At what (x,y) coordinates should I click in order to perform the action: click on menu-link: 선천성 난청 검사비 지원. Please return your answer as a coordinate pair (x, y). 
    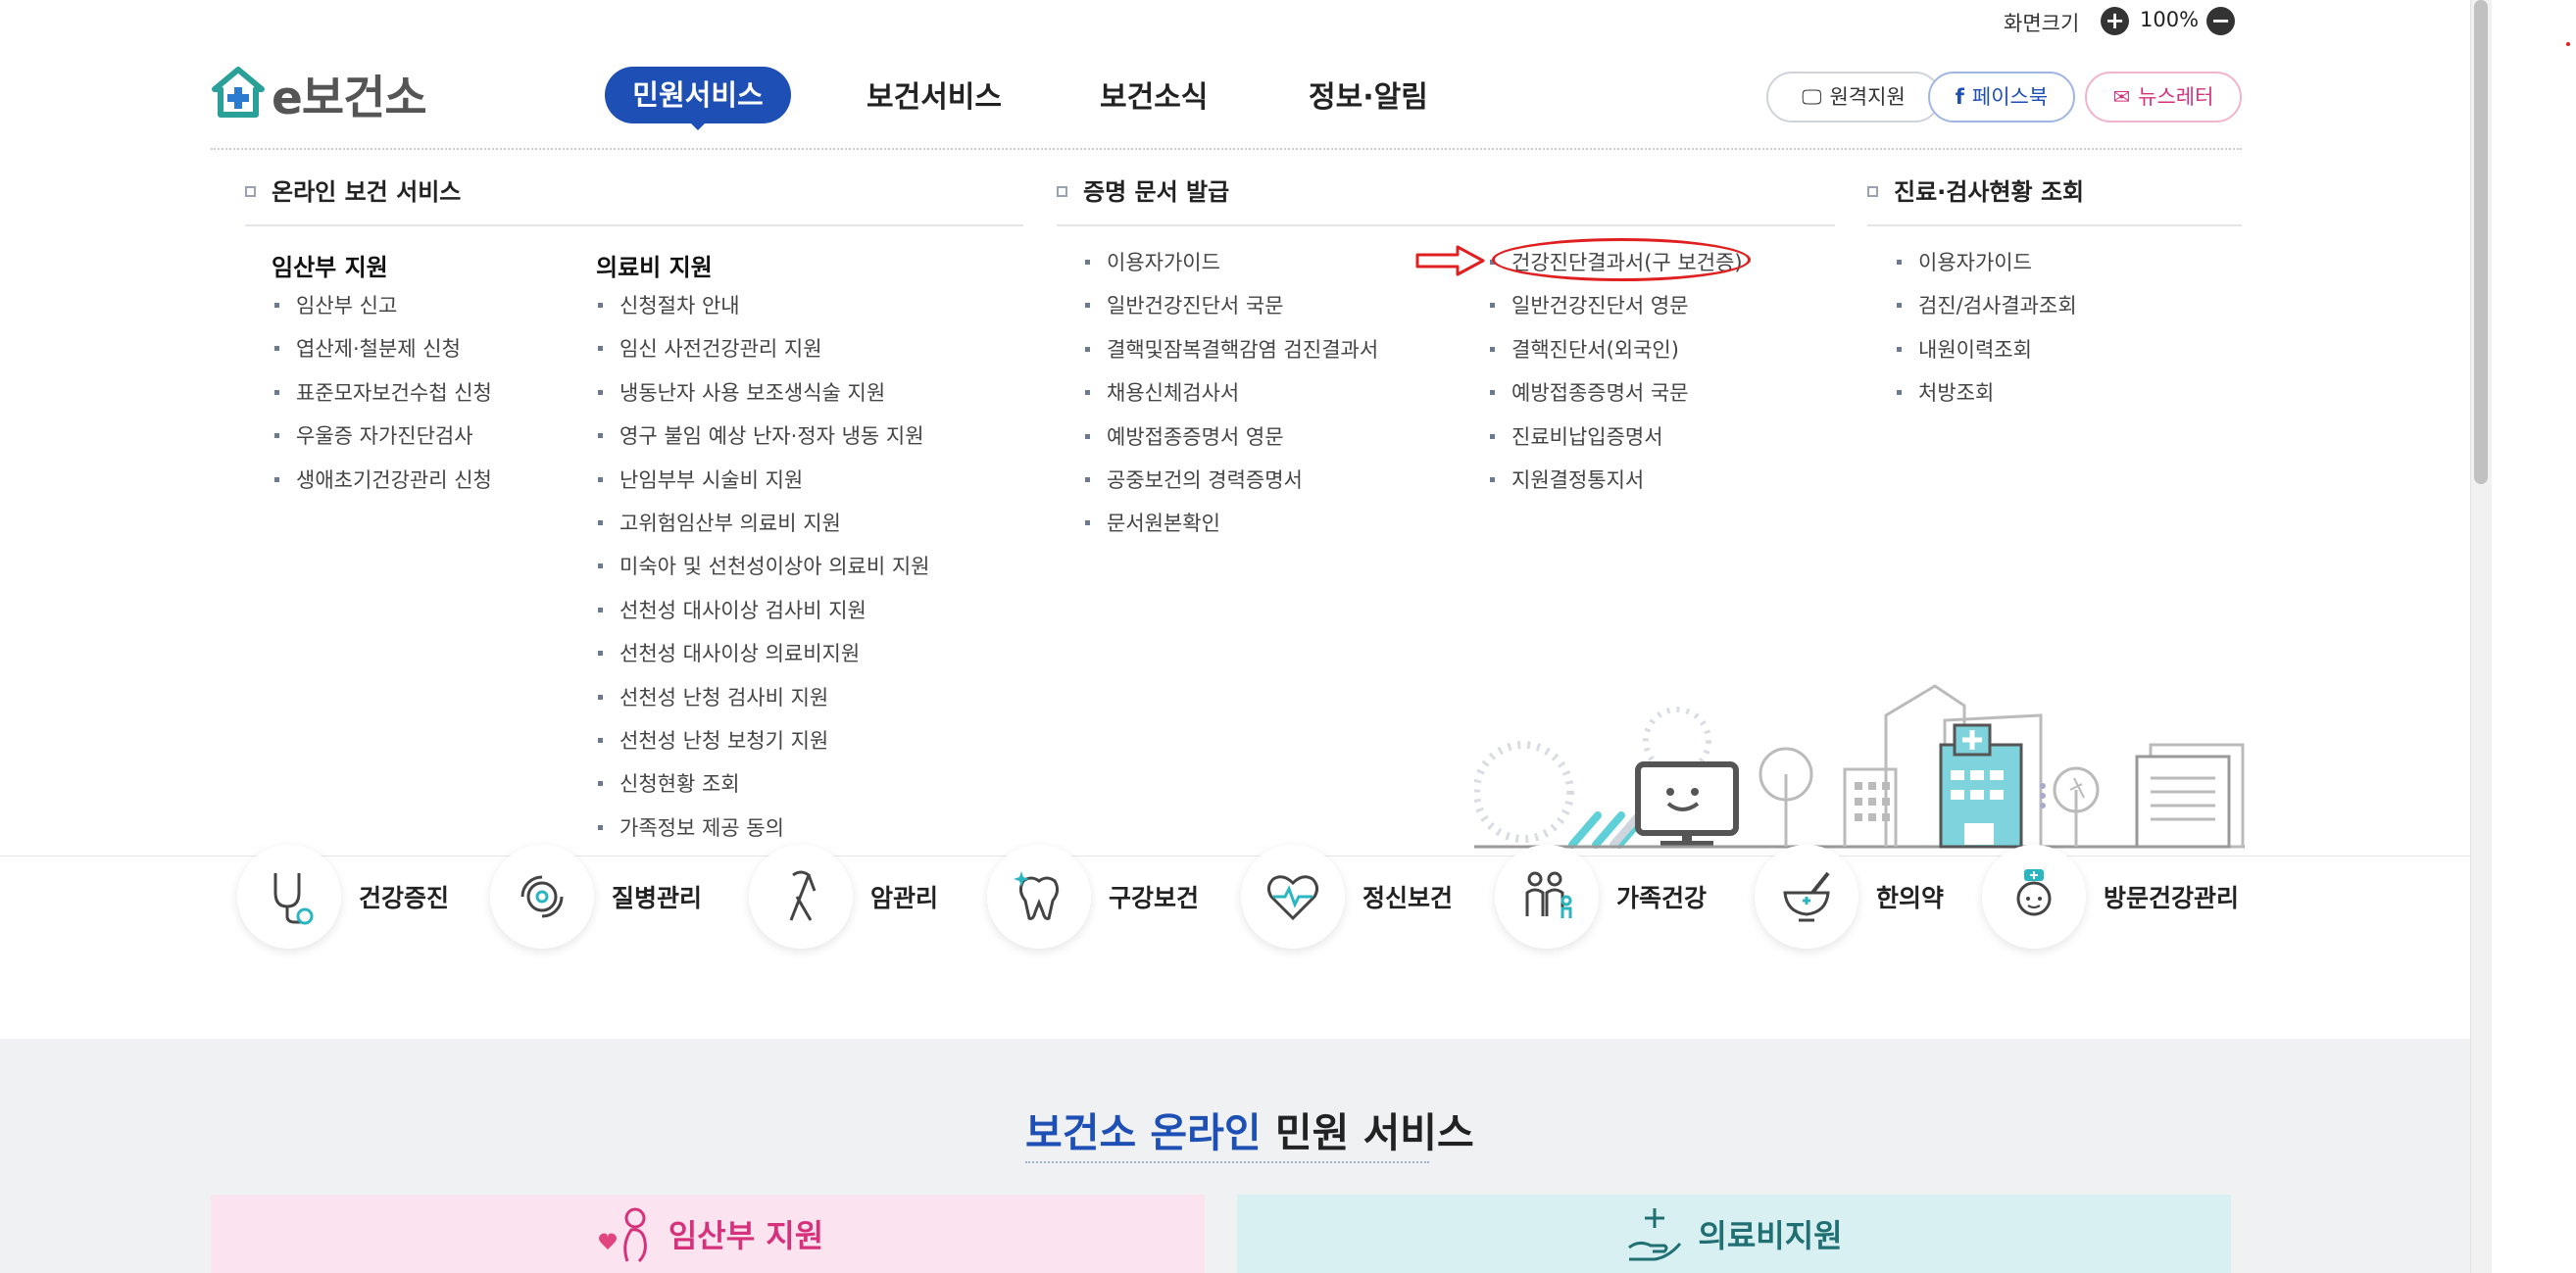
    Looking at the image, I should click on (764, 703).